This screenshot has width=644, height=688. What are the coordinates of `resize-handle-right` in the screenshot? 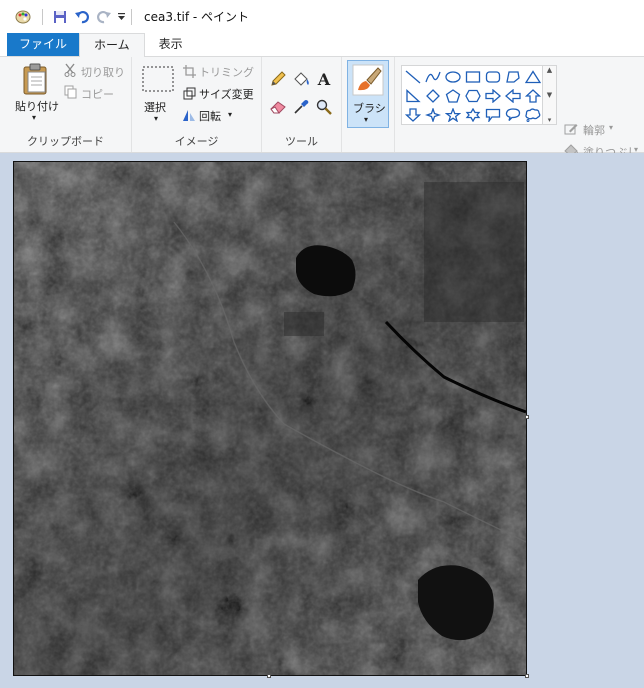 It's located at (527, 417).